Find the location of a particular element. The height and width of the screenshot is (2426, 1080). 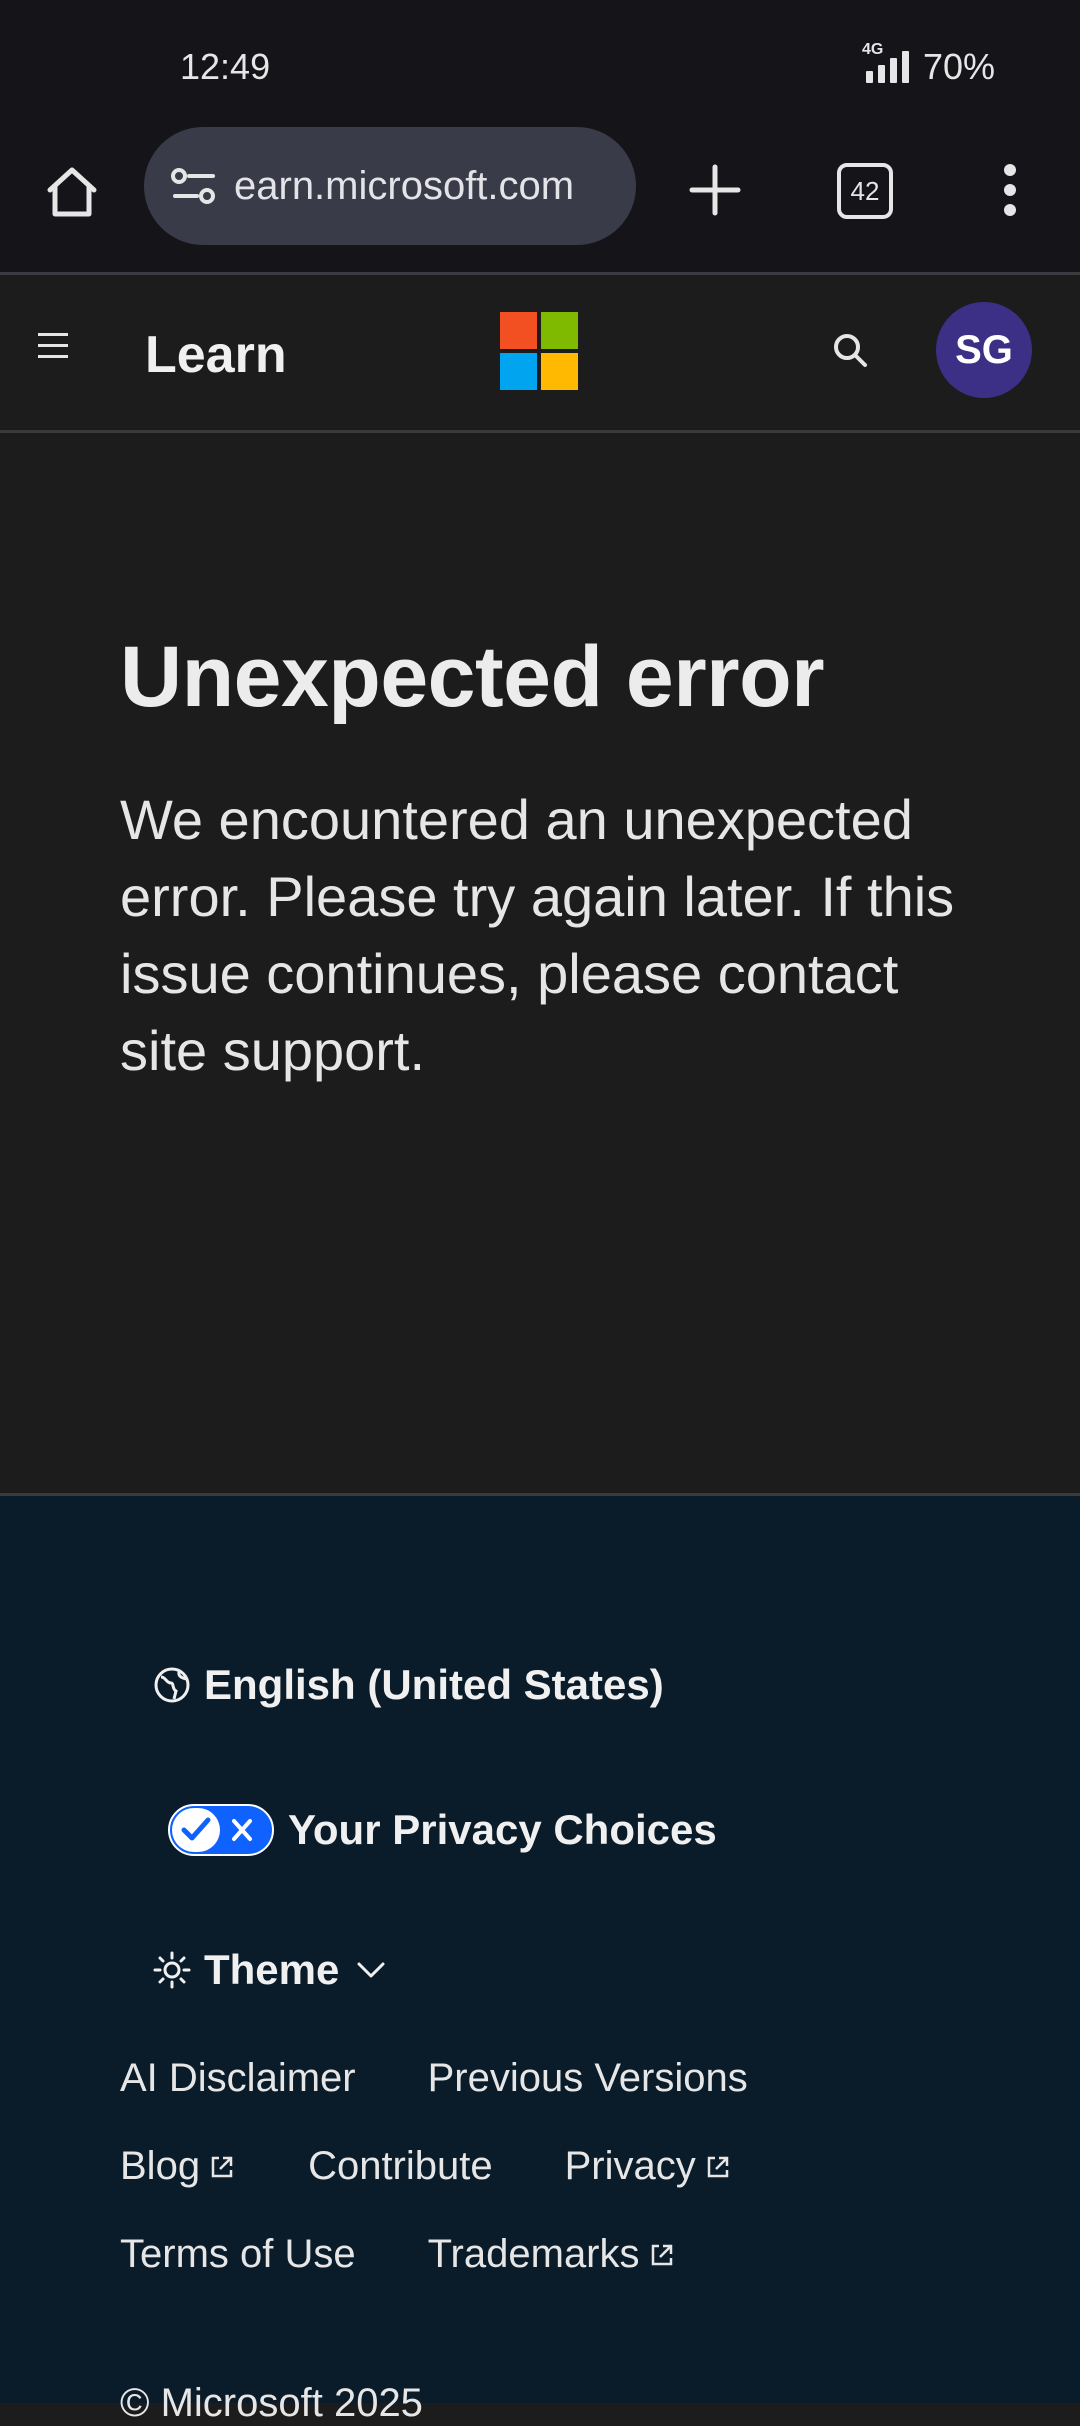

footer-links-row-2: Blog Contribute Privacy is located at coordinates (426, 2166).